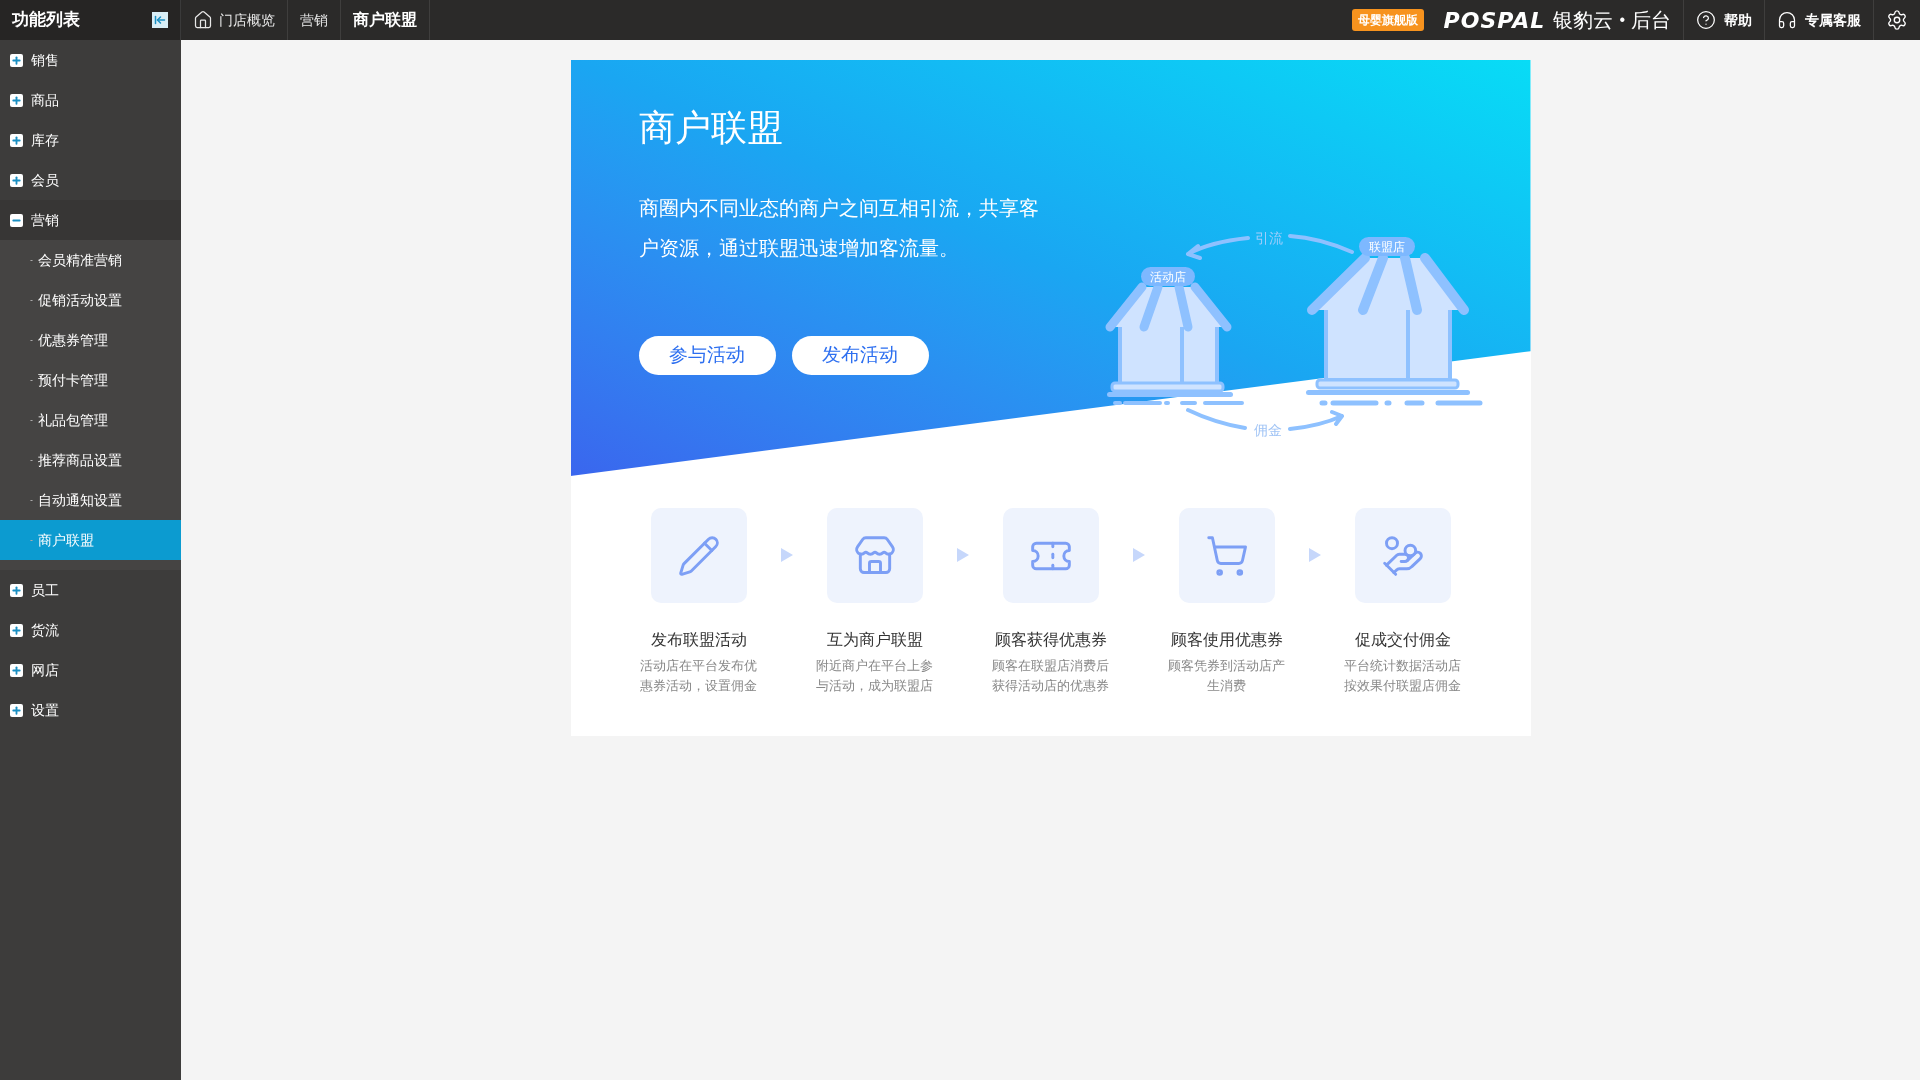 The image size is (1920, 1080). I want to click on breadcrumb-item: 商户联盟, so click(385, 20).